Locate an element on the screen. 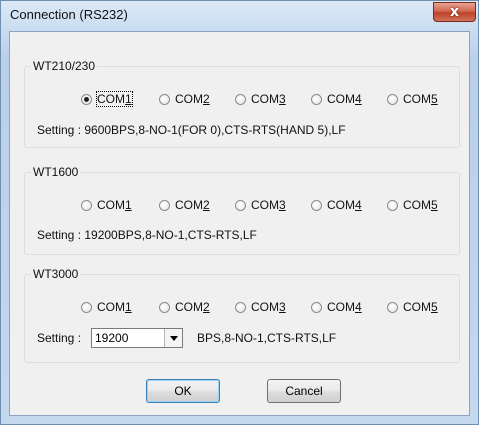  radio-wt1600-com2: COM2 is located at coordinates (184, 205).